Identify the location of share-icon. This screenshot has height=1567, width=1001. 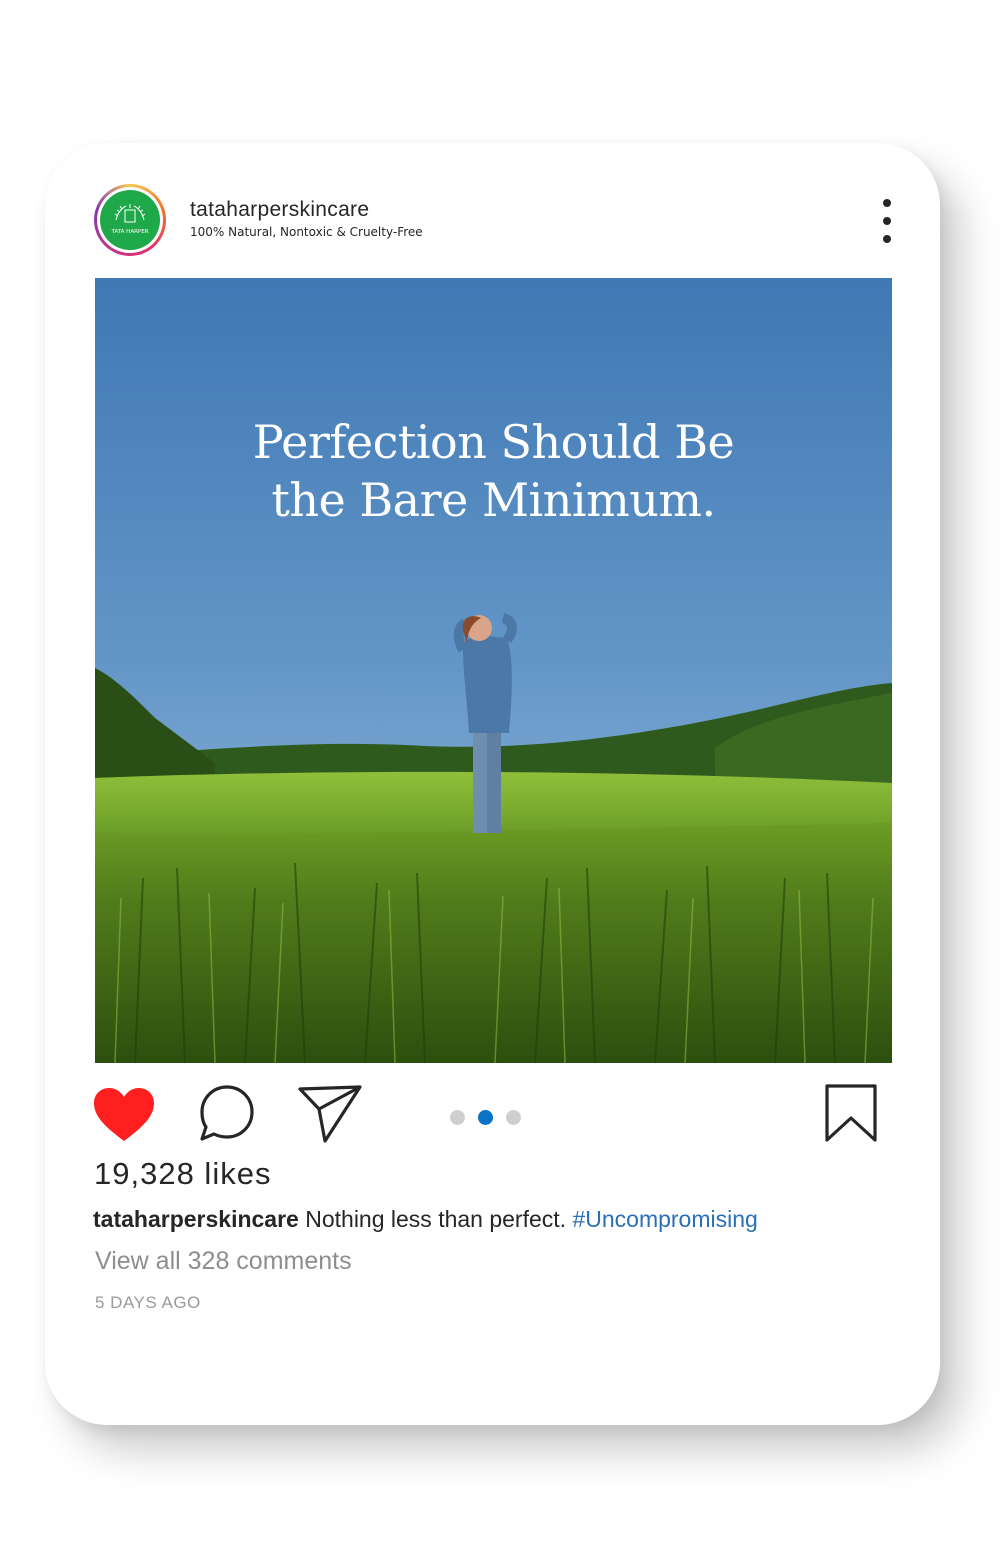
(330, 1113).